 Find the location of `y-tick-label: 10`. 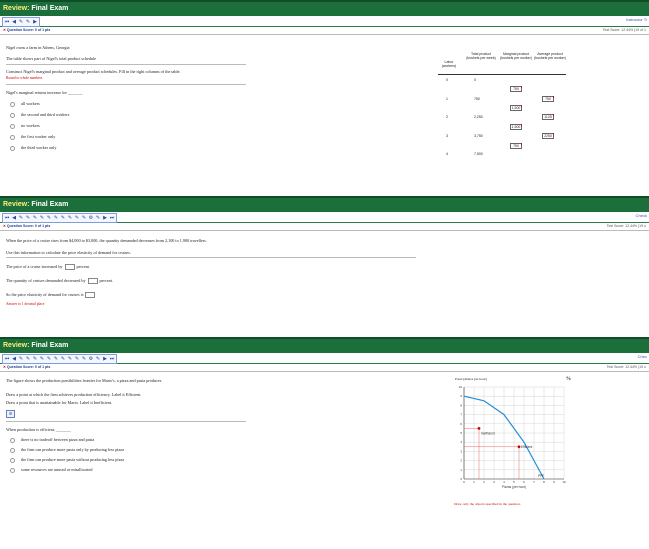

y-tick-label: 10 is located at coordinates (461, 387).